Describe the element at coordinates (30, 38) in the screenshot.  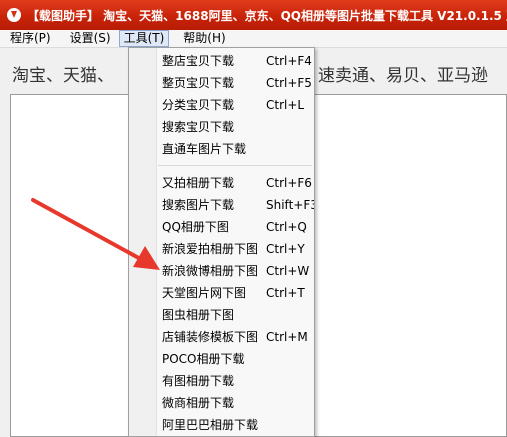
I see `menu-program: 程序(P)` at that location.